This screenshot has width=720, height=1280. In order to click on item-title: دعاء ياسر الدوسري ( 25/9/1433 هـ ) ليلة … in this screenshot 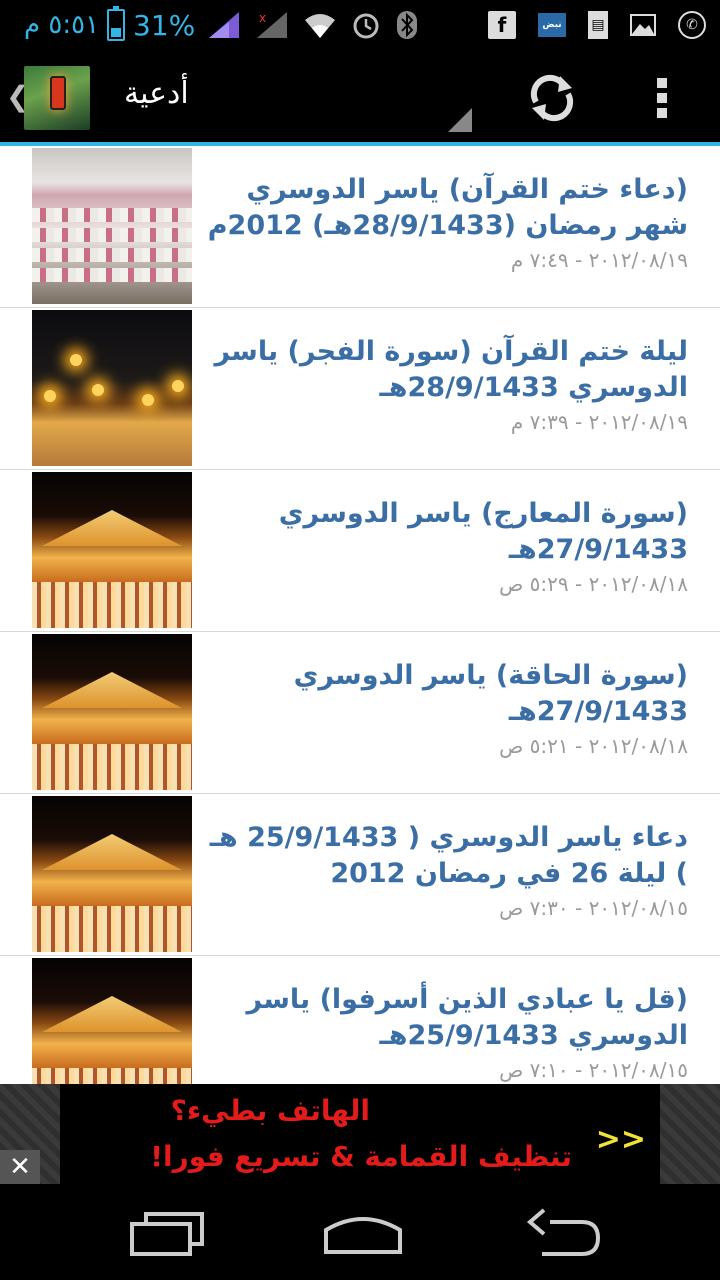, I will do `click(444, 856)`.